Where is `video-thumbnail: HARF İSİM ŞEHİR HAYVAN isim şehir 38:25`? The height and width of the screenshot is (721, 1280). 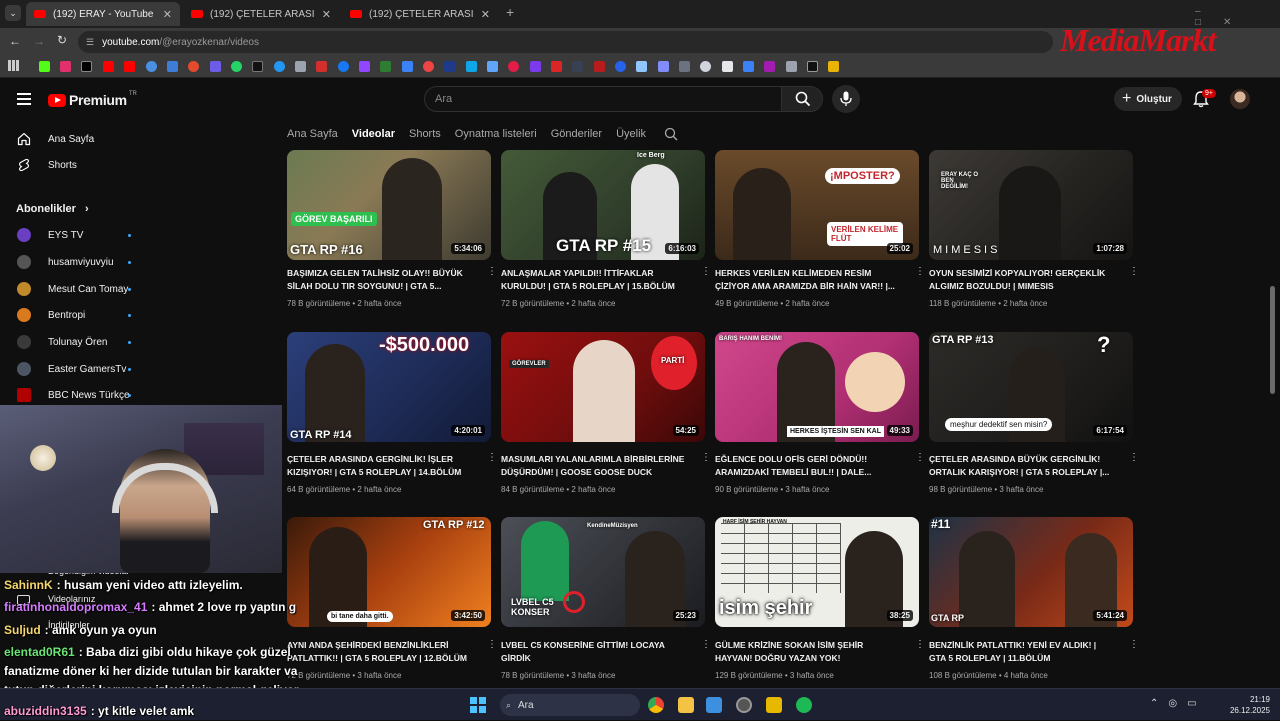
video-thumbnail: HARF İSİM ŞEHİR HAYVAN isim şehir 38:25 is located at coordinates (817, 572).